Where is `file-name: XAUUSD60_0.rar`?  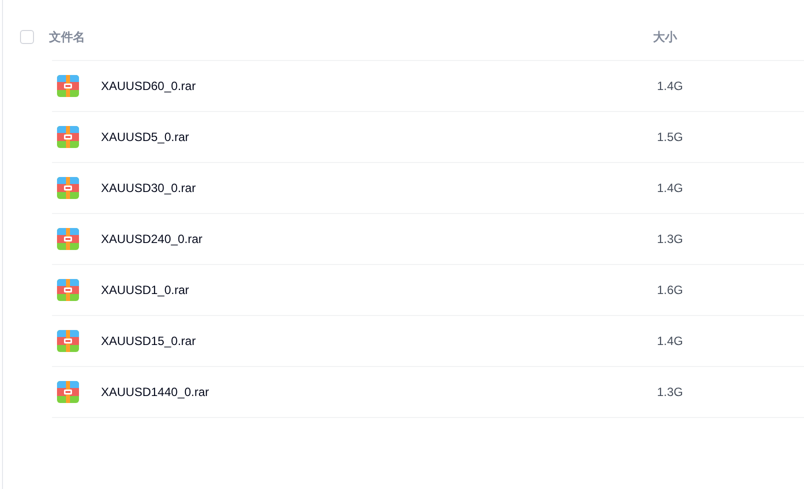 file-name: XAUUSD60_0.rar is located at coordinates (379, 86).